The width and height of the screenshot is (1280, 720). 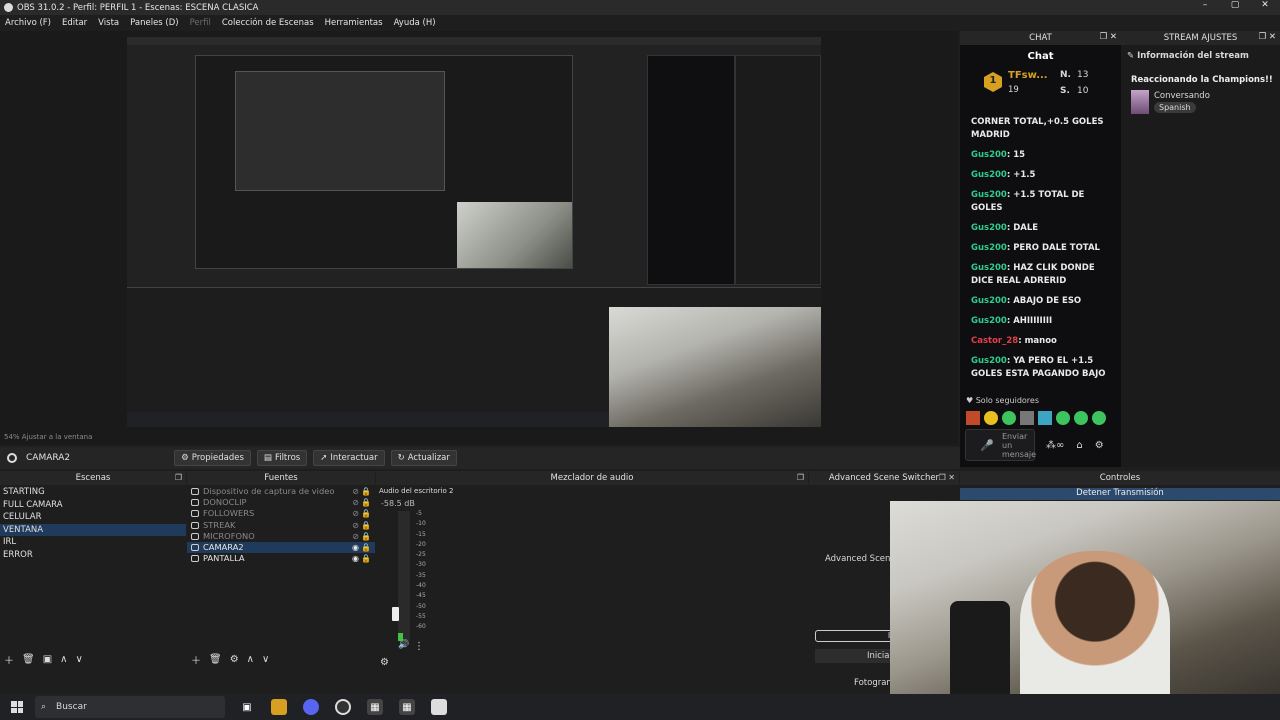 What do you see at coordinates (987, 445) in the screenshot?
I see `mic-icon: 🎤` at bounding box center [987, 445].